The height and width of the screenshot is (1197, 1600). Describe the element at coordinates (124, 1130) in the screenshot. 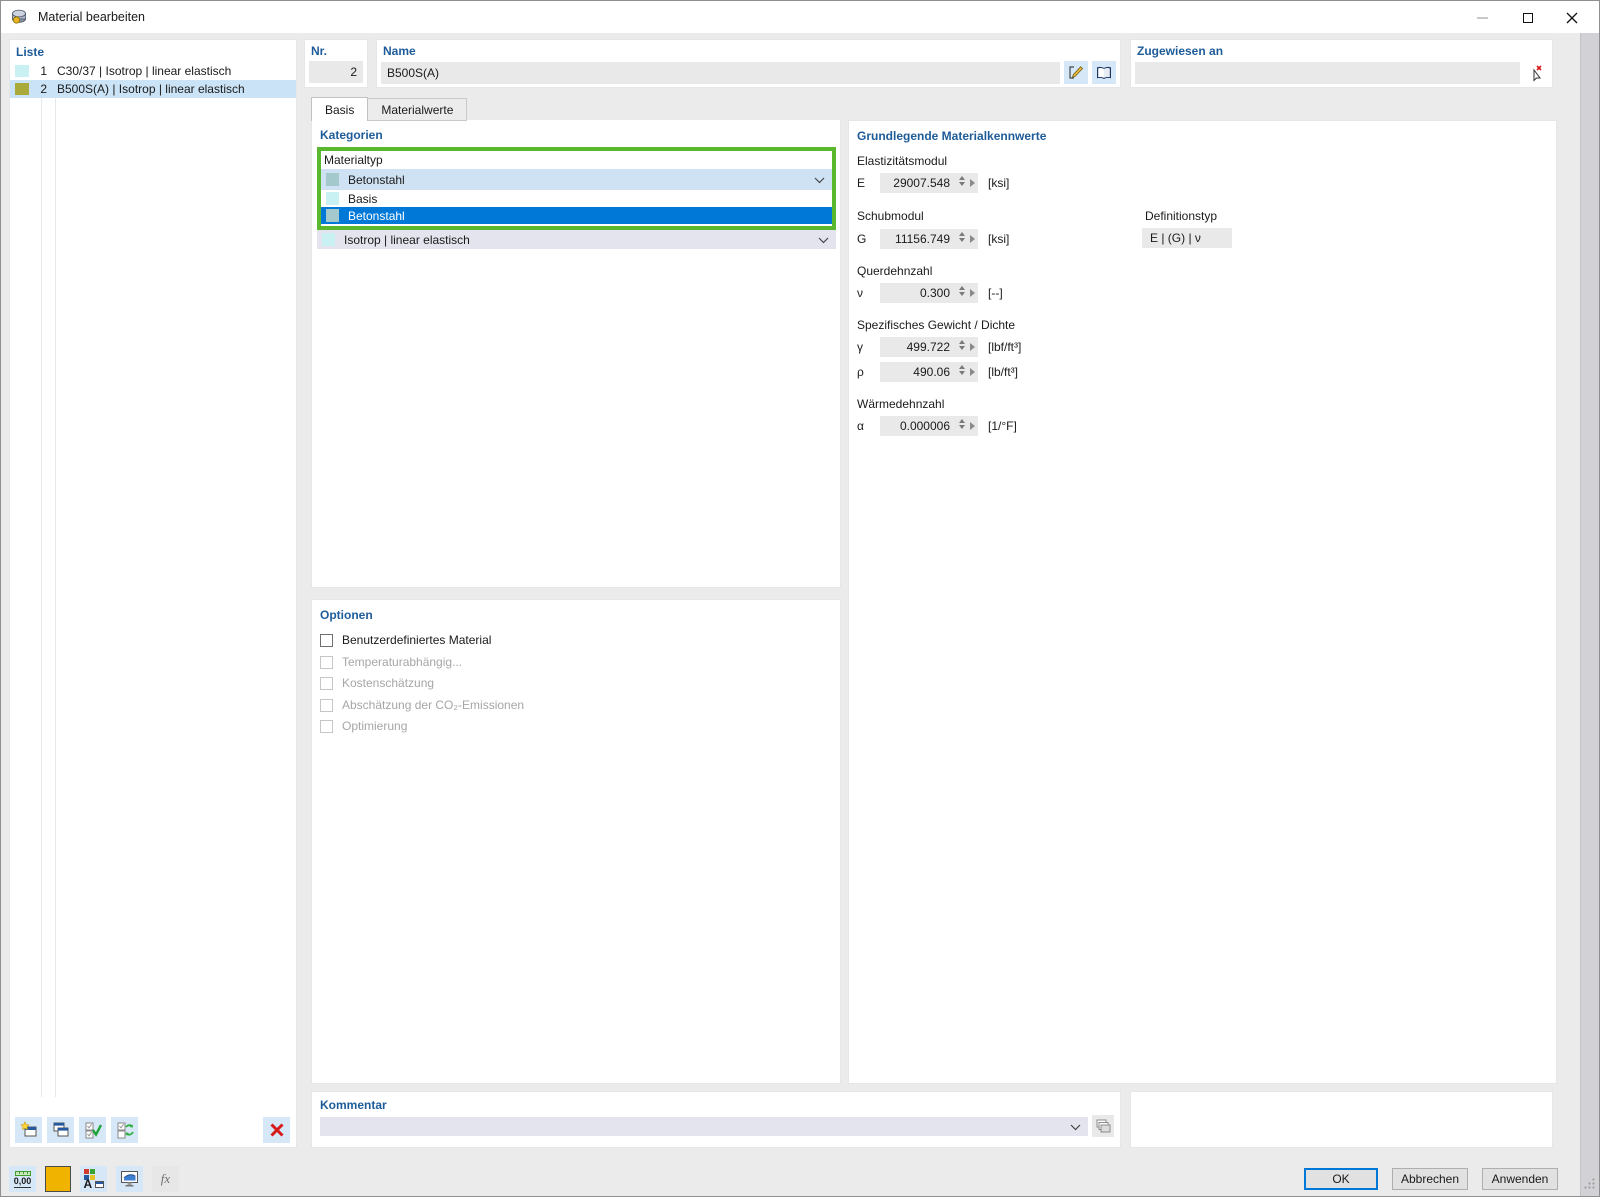

I see `invert-selection-button` at that location.